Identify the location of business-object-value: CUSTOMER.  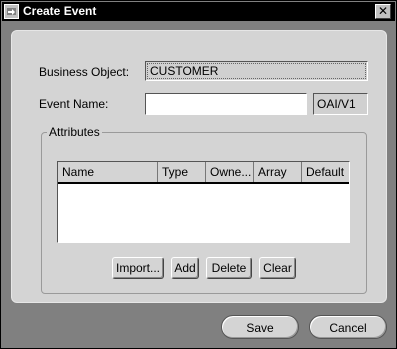
(184, 71).